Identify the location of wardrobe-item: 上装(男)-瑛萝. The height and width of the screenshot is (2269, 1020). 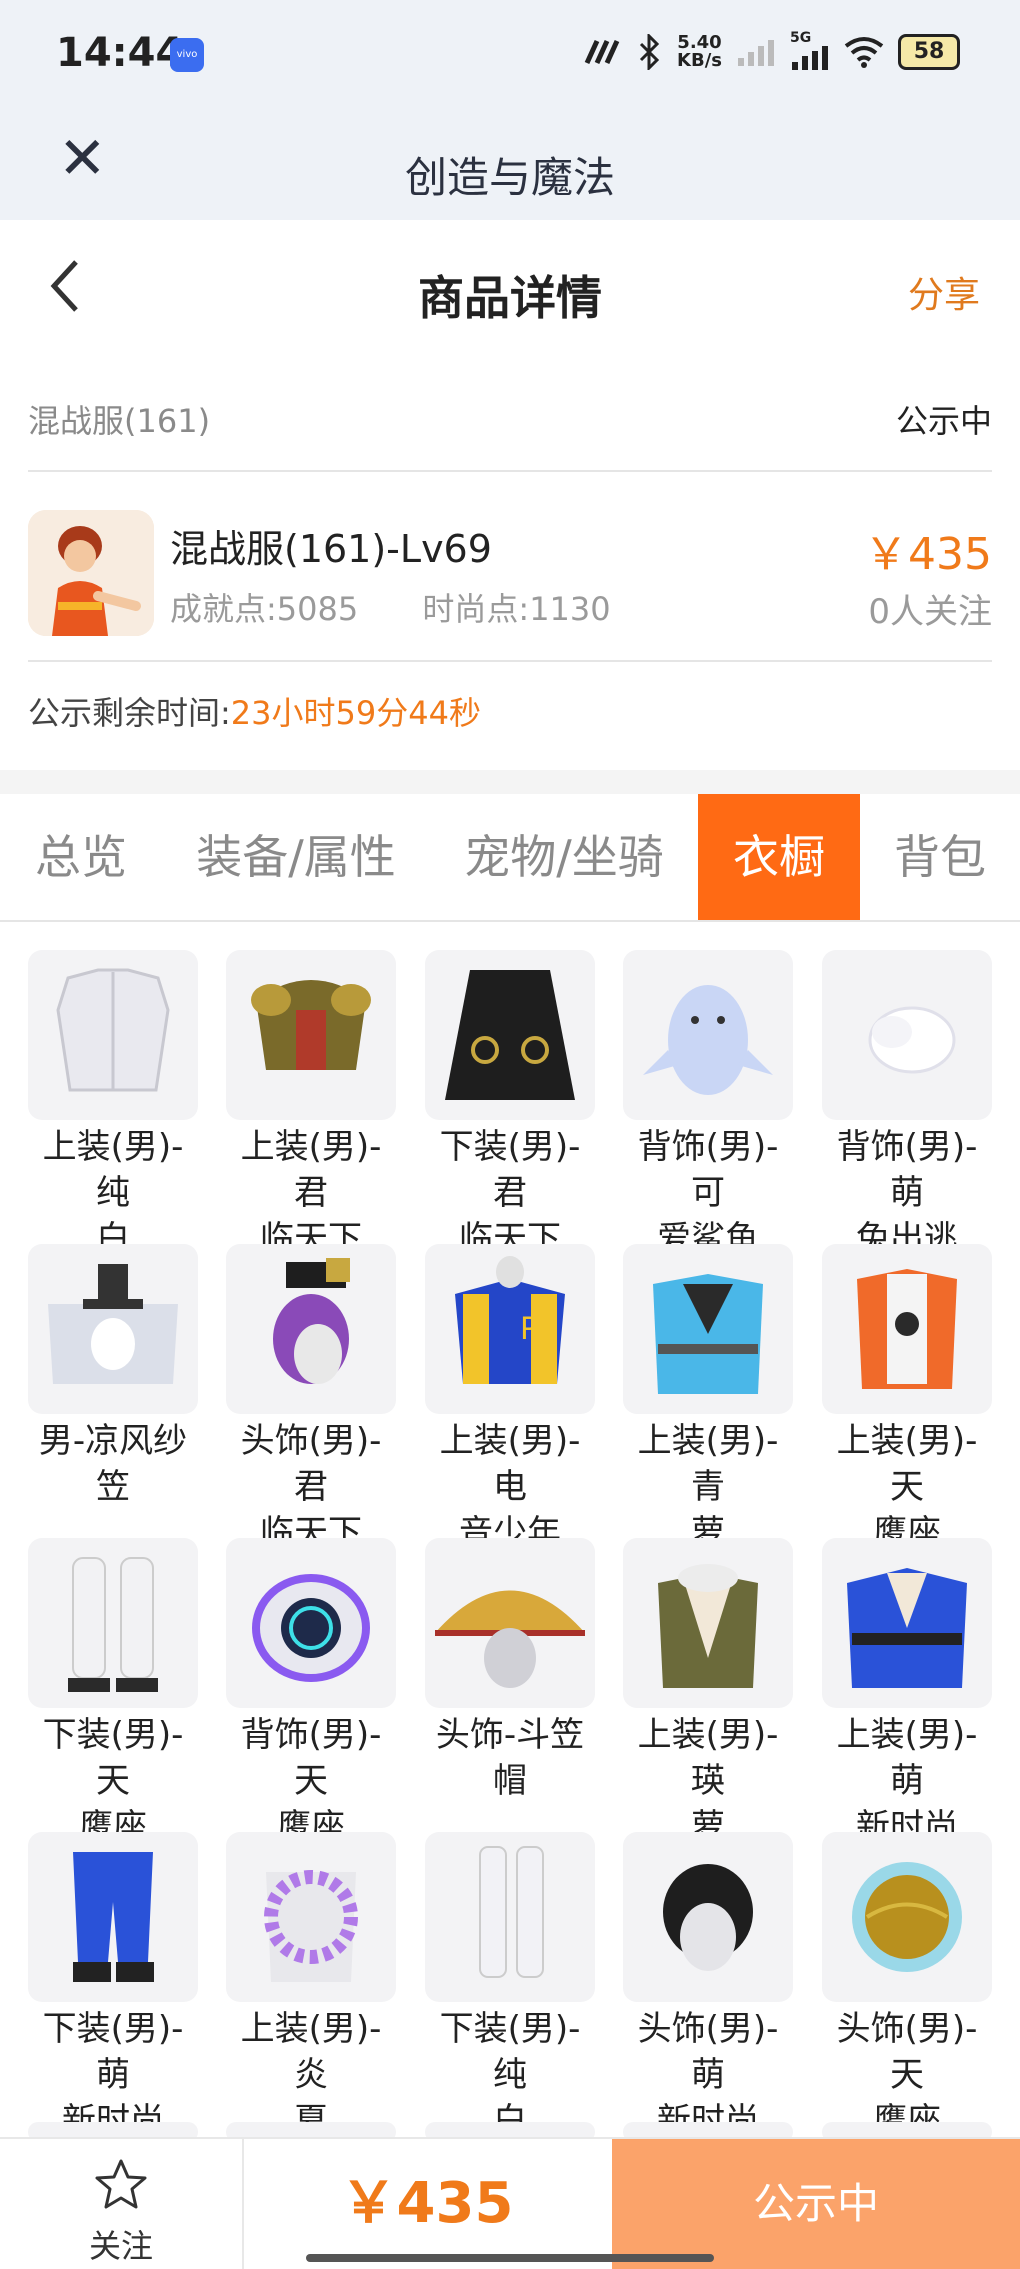
(708, 1694).